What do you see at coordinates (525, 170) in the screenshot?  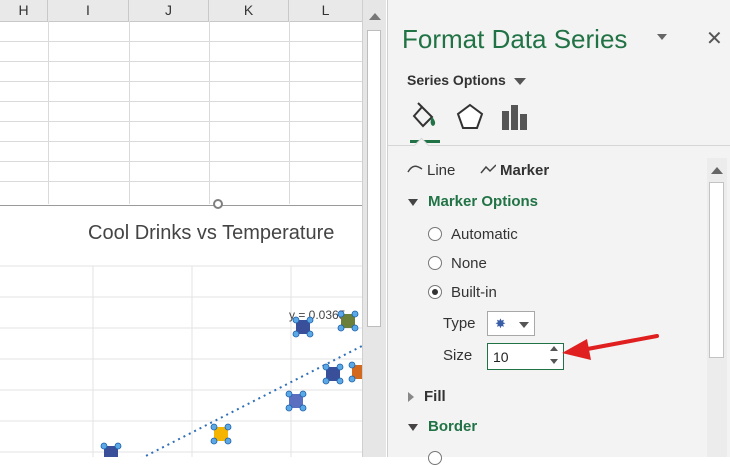 I see `subtab-marker-label: Marker` at bounding box center [525, 170].